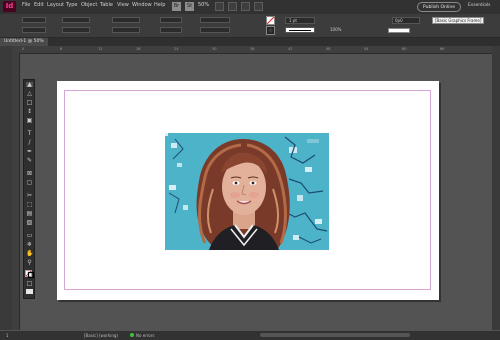 The width and height of the screenshot is (500, 340). Describe the element at coordinates (23, 49) in the screenshot. I see `ruler-label: 0` at that location.